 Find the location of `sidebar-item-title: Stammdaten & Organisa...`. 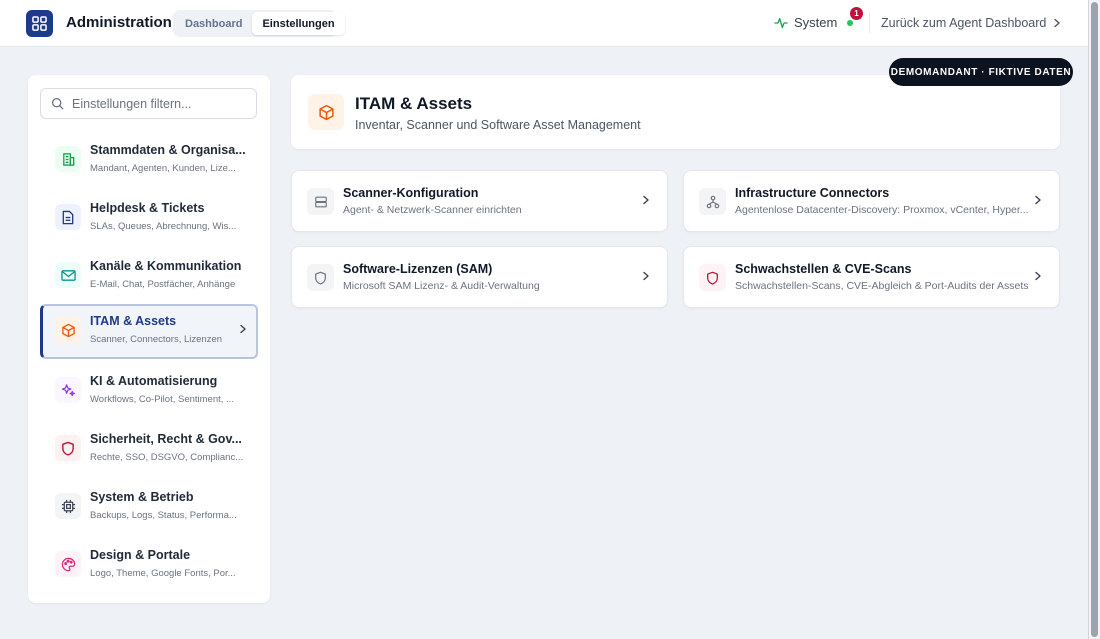

sidebar-item-title: Stammdaten & Organisa... is located at coordinates (168, 150).